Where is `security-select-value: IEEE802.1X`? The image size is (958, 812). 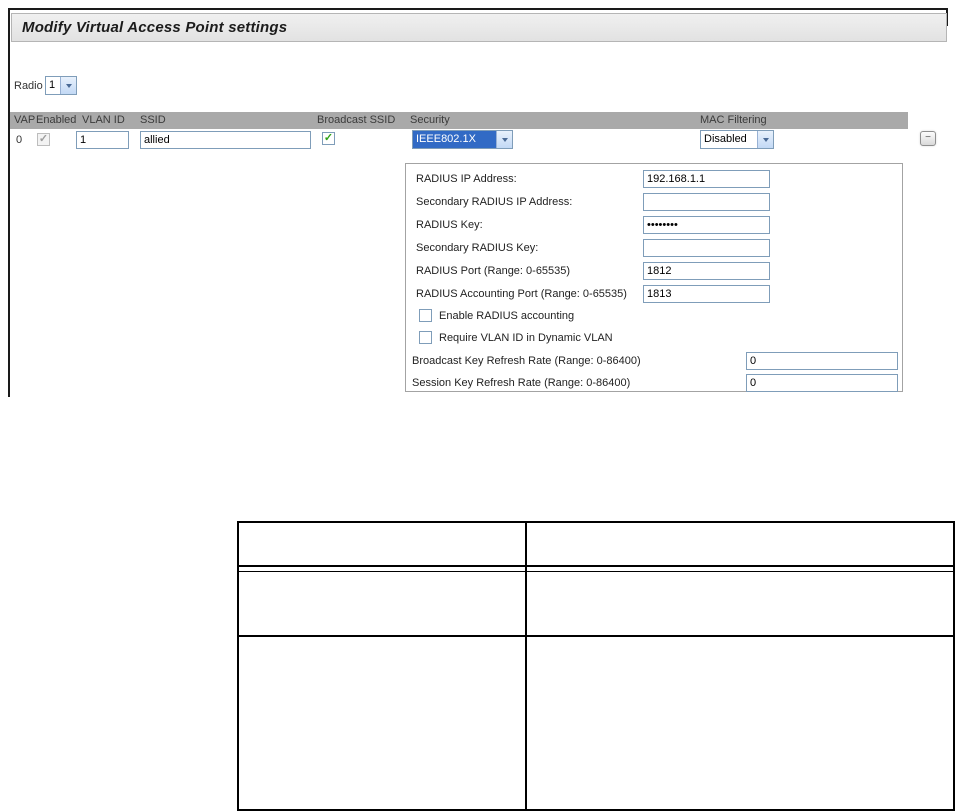 security-select-value: IEEE802.1X is located at coordinates (454, 139).